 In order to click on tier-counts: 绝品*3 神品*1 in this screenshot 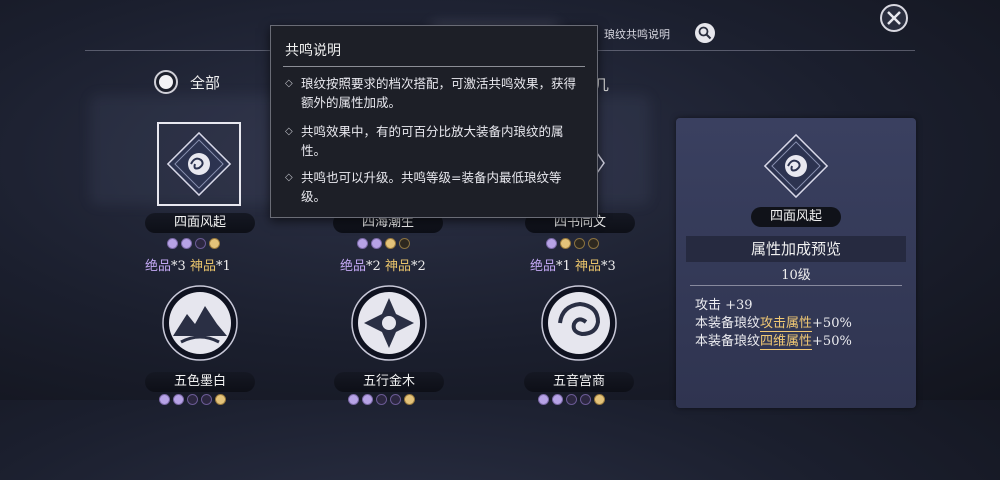, I will do `click(188, 266)`.